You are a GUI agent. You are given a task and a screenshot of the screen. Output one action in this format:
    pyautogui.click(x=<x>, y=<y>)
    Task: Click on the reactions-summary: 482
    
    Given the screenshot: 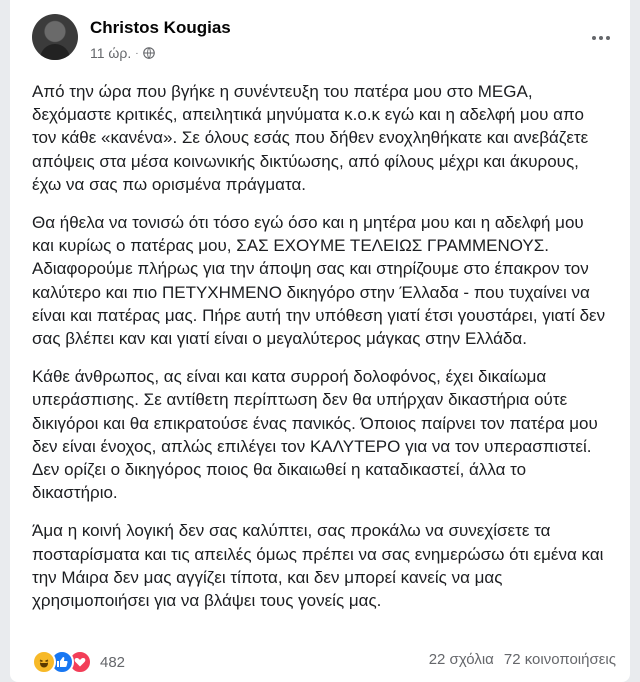 What is the action you would take?
    pyautogui.click(x=78, y=662)
    